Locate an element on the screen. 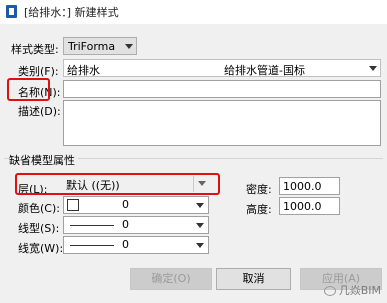  style-type-value: TriForma is located at coordinates (92, 46).